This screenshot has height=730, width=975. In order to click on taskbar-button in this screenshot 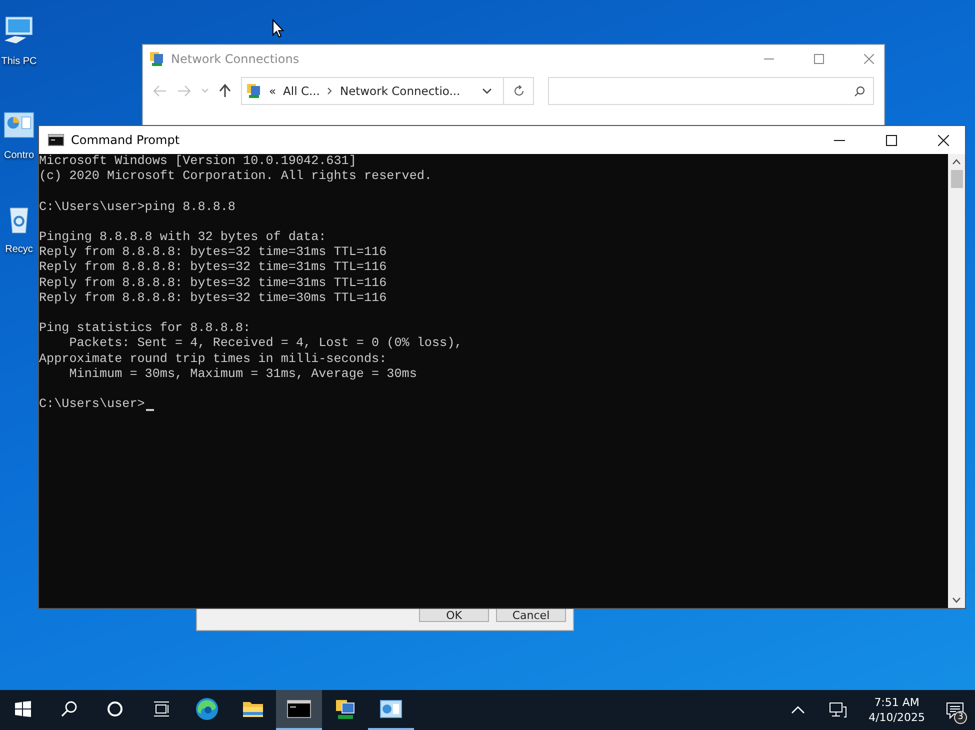, I will do `click(299, 710)`.